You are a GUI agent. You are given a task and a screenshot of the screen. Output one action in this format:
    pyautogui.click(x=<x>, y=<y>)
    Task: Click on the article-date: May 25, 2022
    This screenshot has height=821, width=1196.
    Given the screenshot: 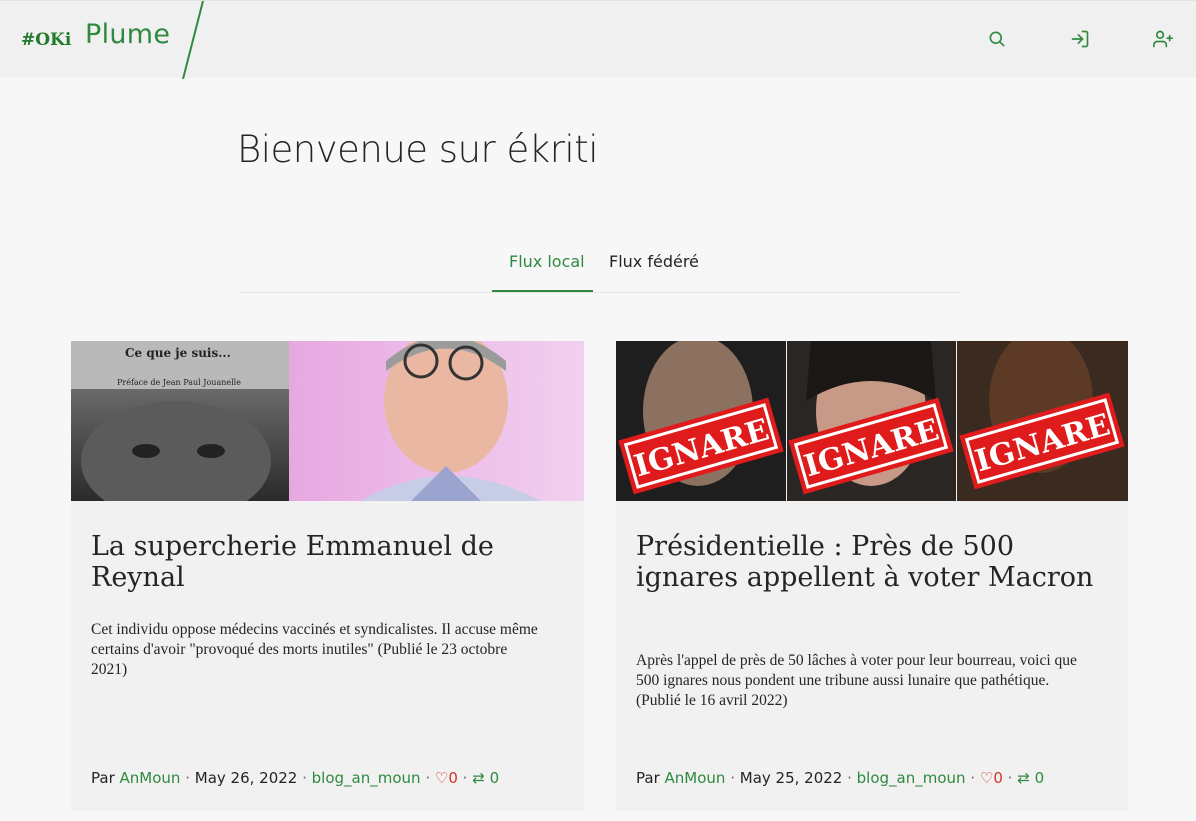 What is the action you would take?
    pyautogui.click(x=791, y=778)
    